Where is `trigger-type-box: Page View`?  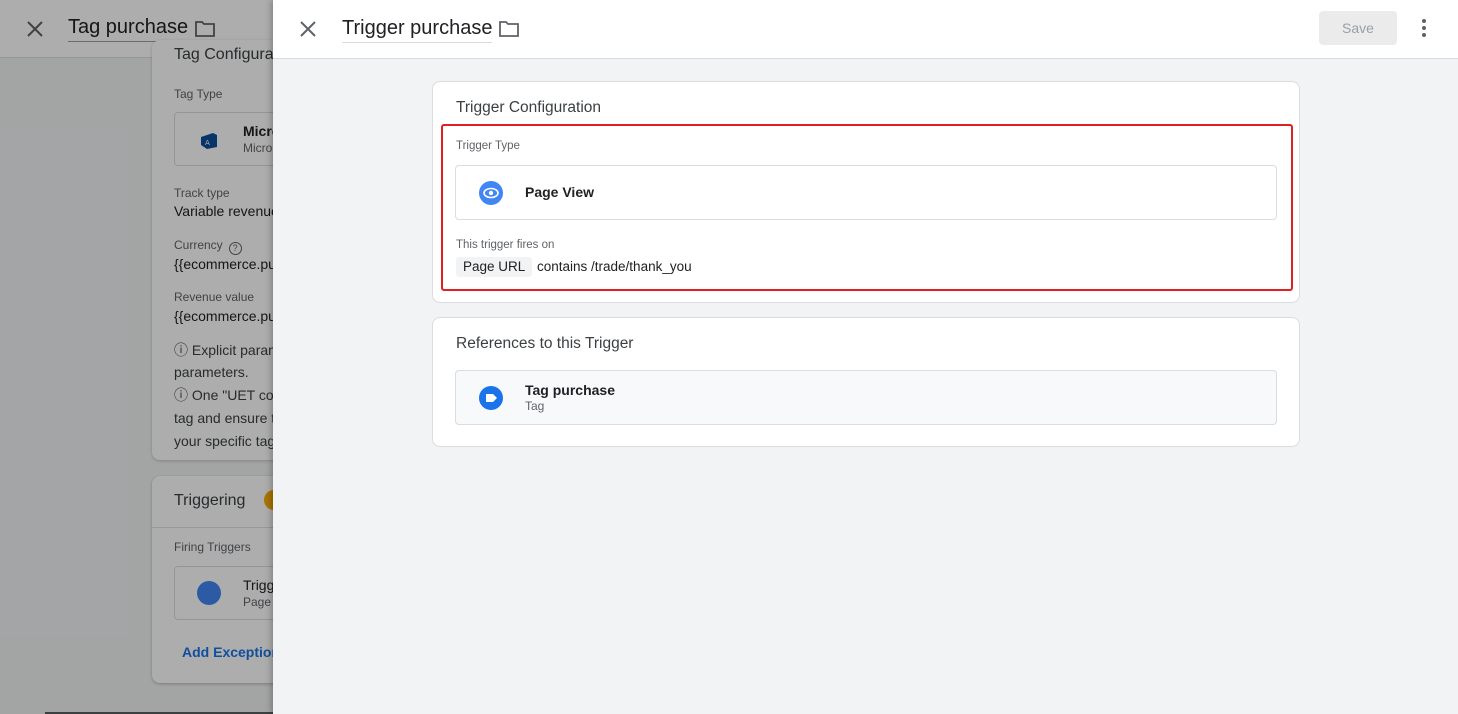
trigger-type-box: Page View is located at coordinates (866, 192).